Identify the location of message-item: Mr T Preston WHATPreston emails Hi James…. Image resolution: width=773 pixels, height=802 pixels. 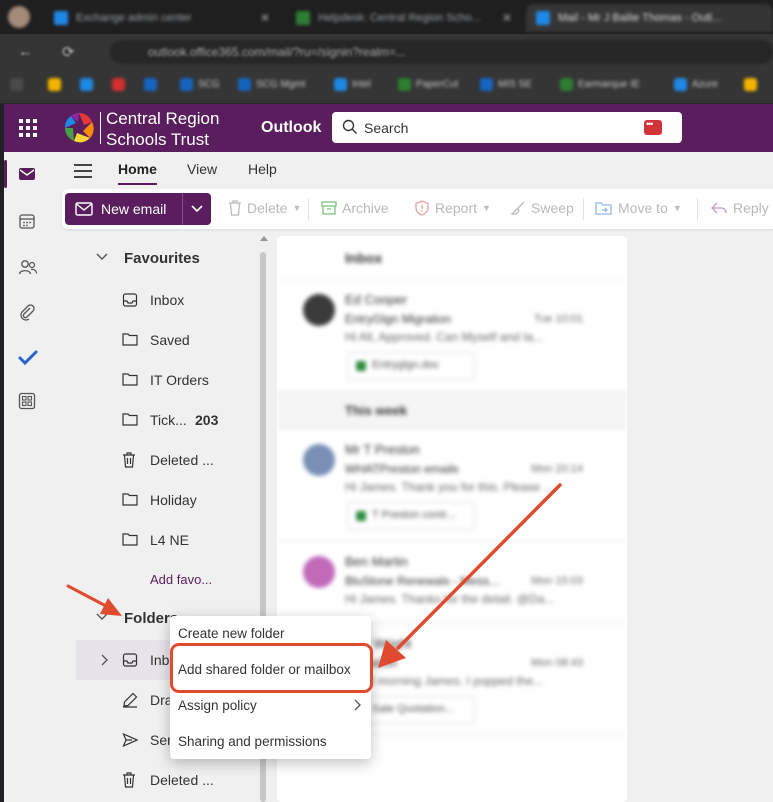
(452, 486).